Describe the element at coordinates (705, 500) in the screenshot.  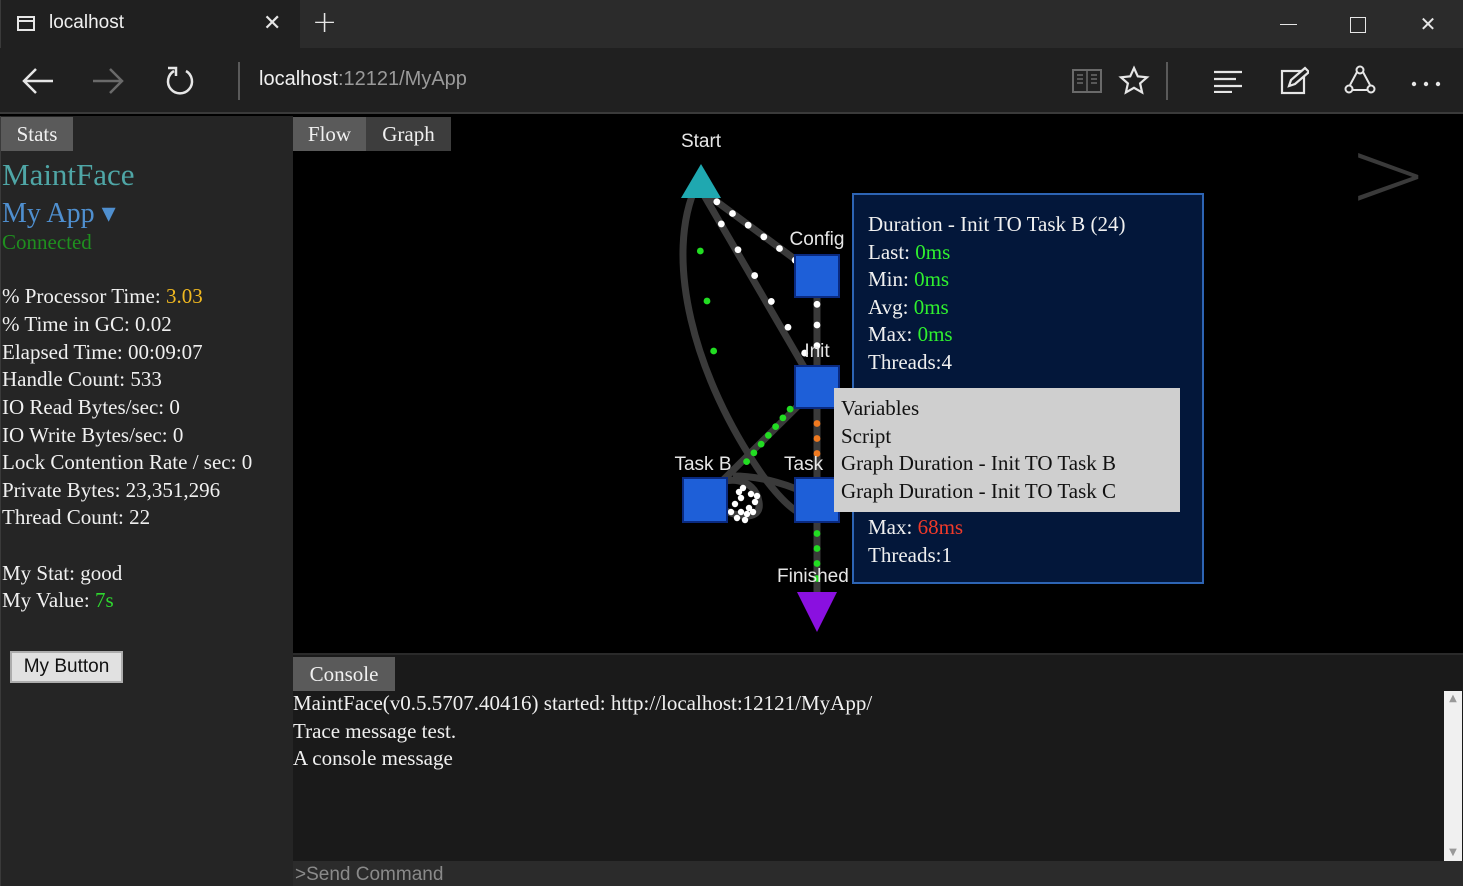
I see `task-b-node` at that location.